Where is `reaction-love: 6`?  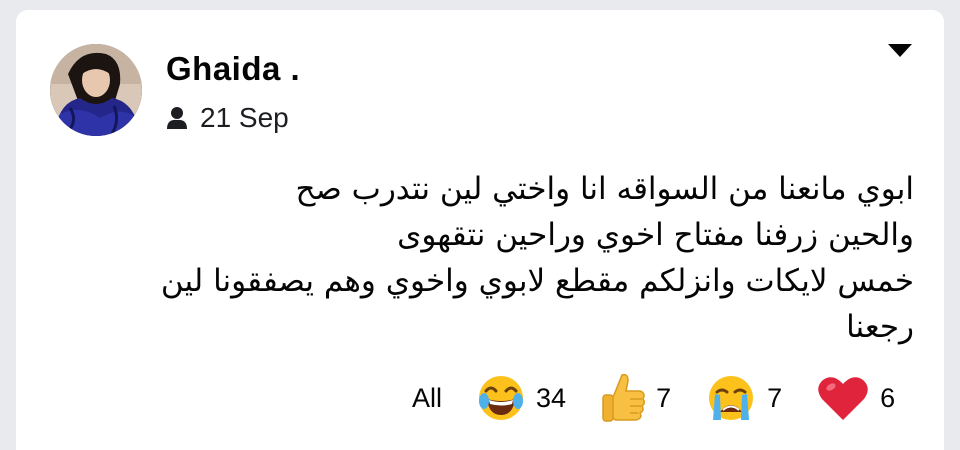
reaction-love: 6 is located at coordinates (855, 398).